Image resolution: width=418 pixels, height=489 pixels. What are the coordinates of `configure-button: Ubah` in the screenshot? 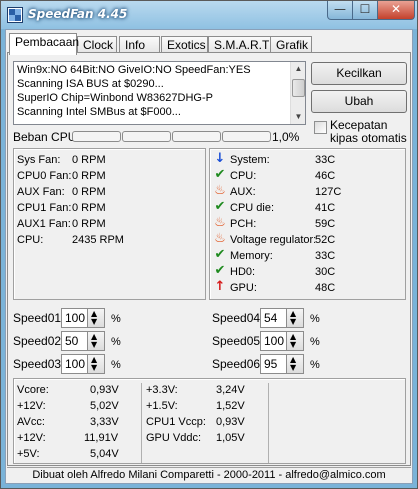 It's located at (359, 101).